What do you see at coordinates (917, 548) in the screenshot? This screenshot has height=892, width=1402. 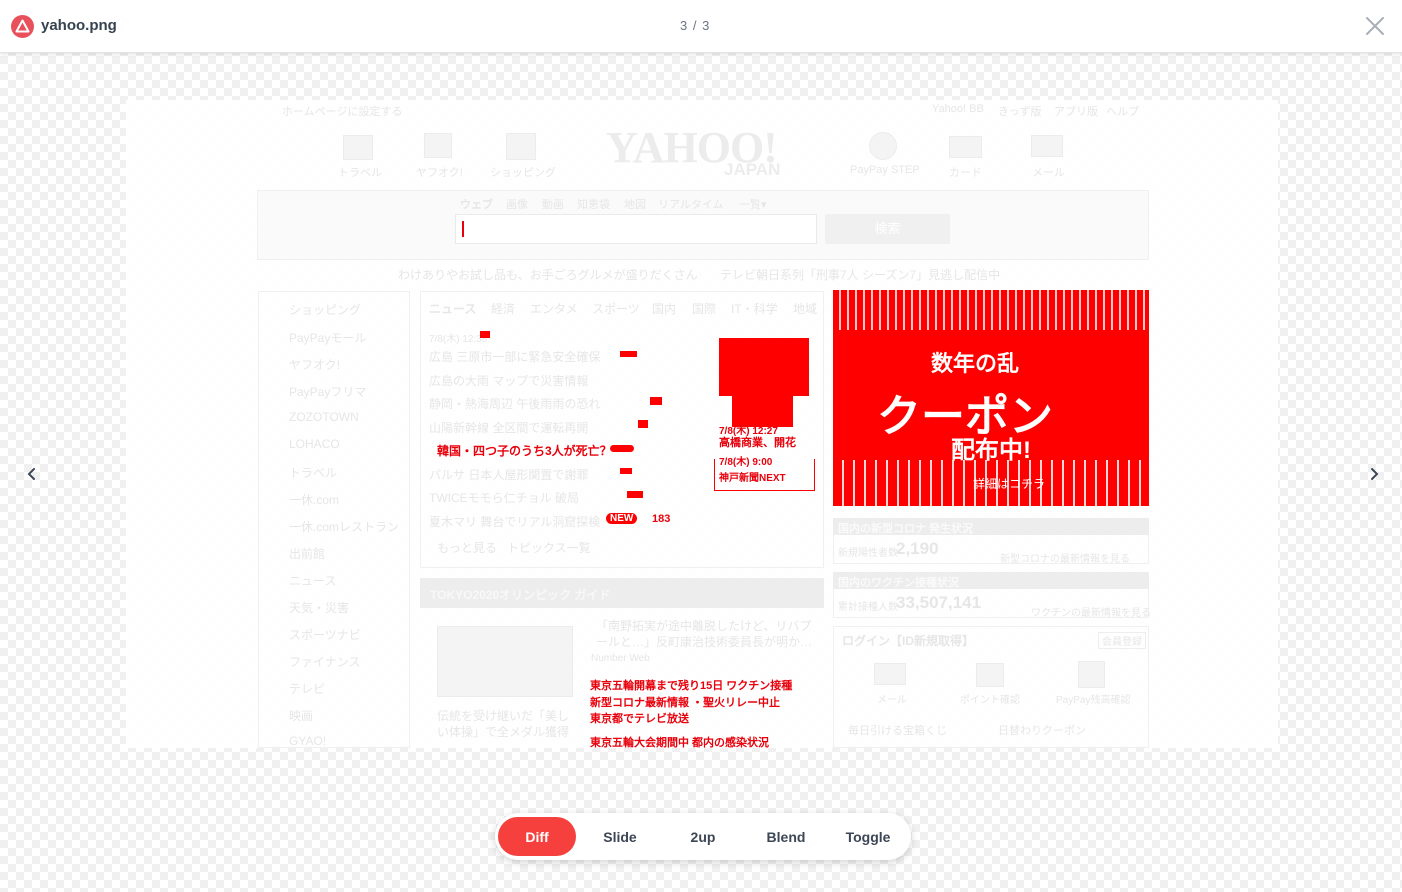 I see `covid-number: 2,190` at bounding box center [917, 548].